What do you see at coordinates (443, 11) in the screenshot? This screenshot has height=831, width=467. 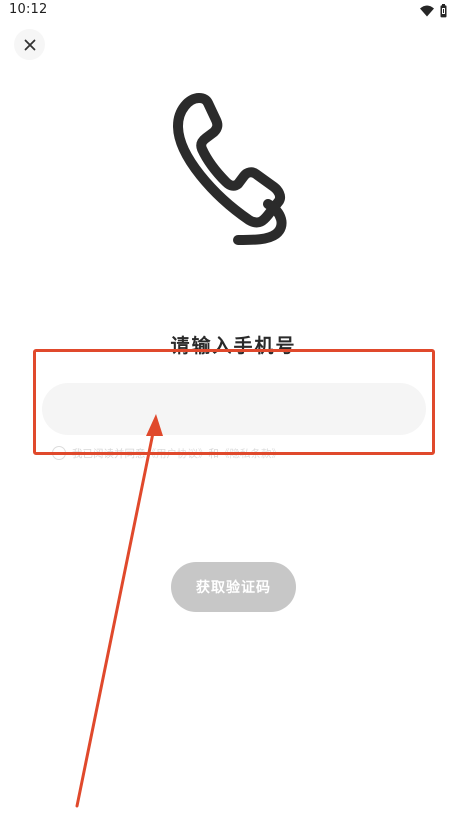 I see `battery-icon` at bounding box center [443, 11].